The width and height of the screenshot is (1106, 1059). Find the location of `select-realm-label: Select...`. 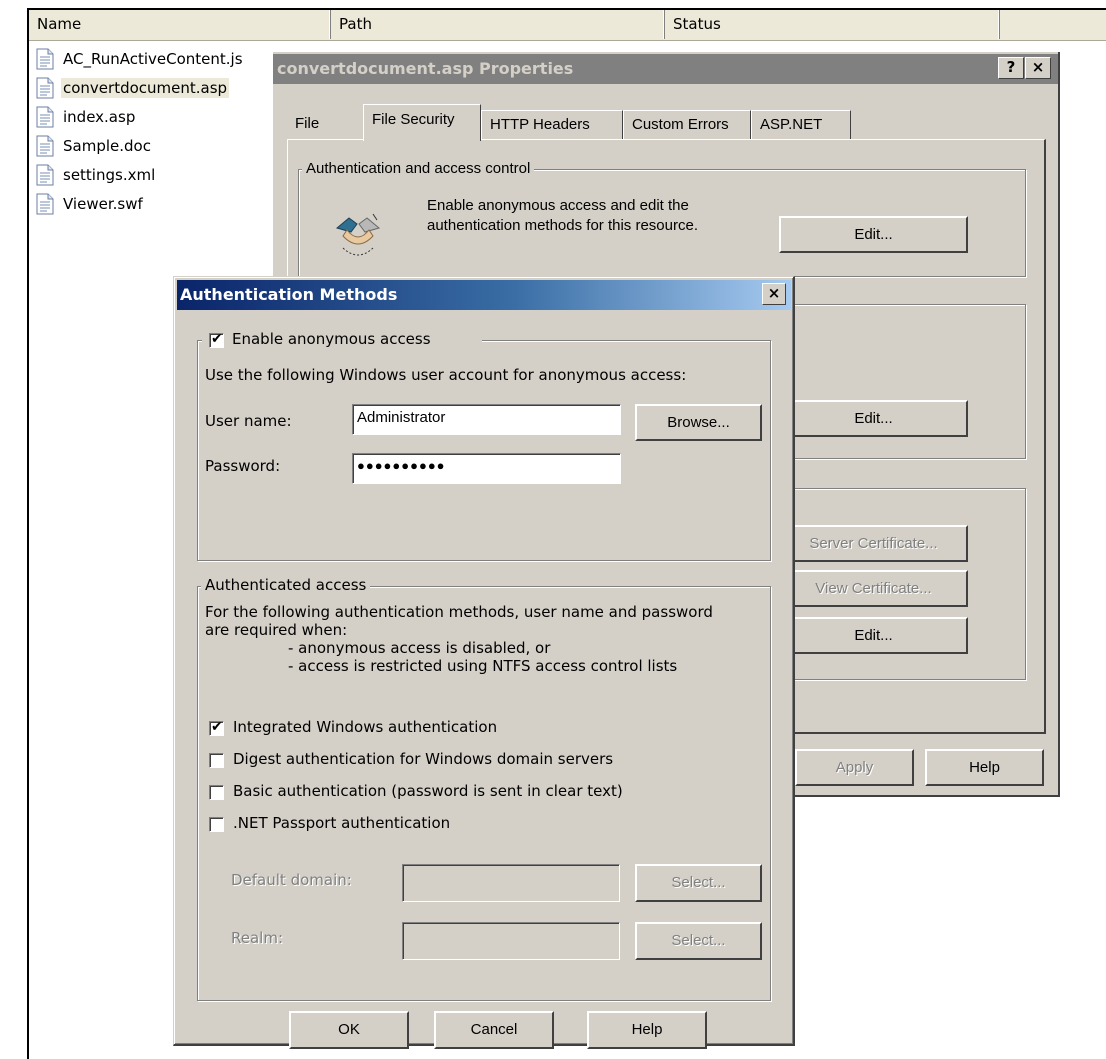

select-realm-label: Select... is located at coordinates (698, 940).